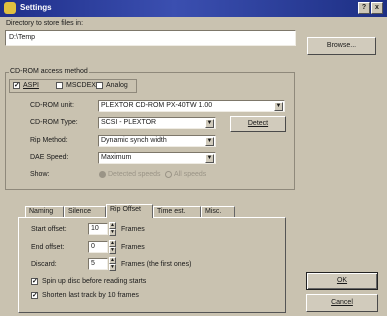 The image size is (387, 316). Describe the element at coordinates (377, 8) in the screenshot. I see `close-button: x` at that location.